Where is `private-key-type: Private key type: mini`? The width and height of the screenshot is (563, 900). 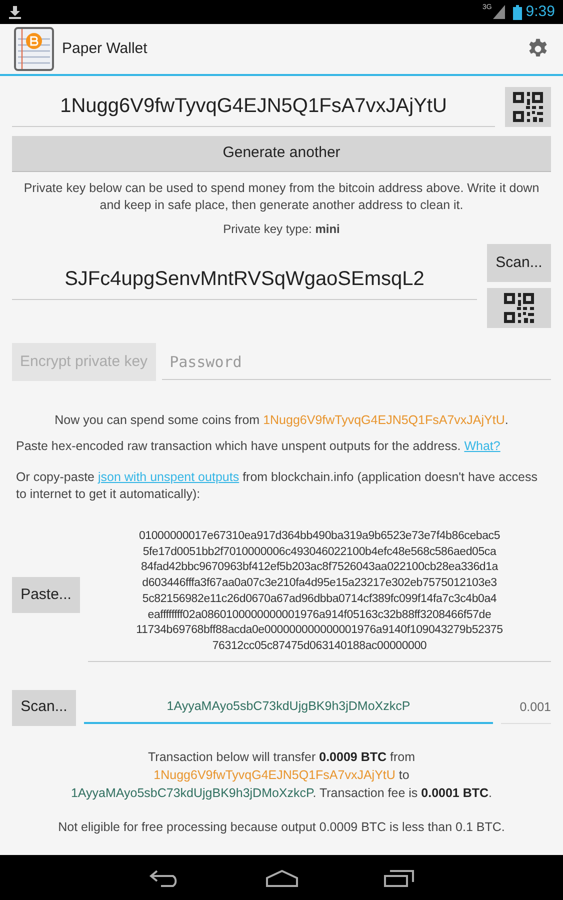
private-key-type: Private key type: mini is located at coordinates (281, 229).